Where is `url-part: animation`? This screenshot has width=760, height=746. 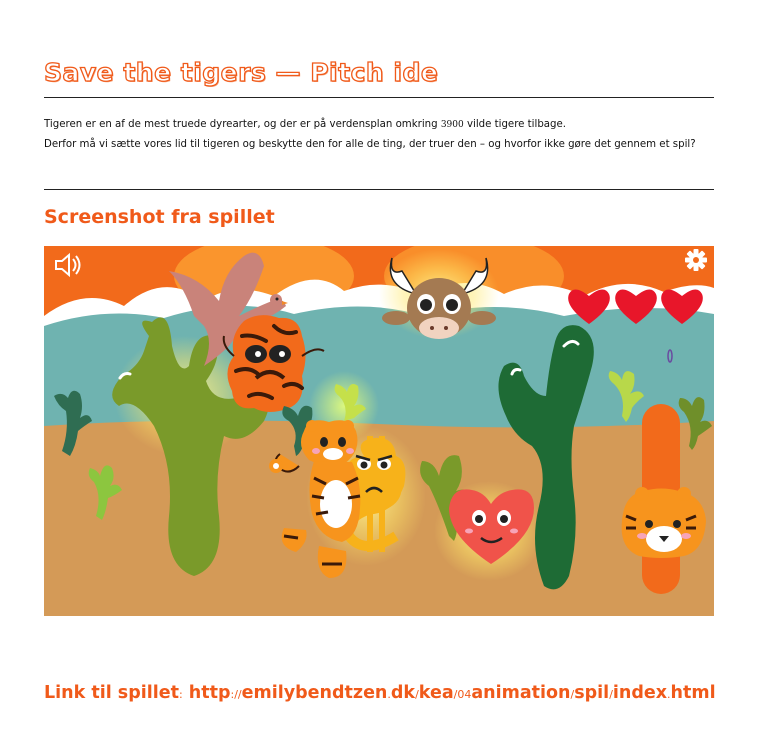
url-part: animation is located at coordinates (521, 693).